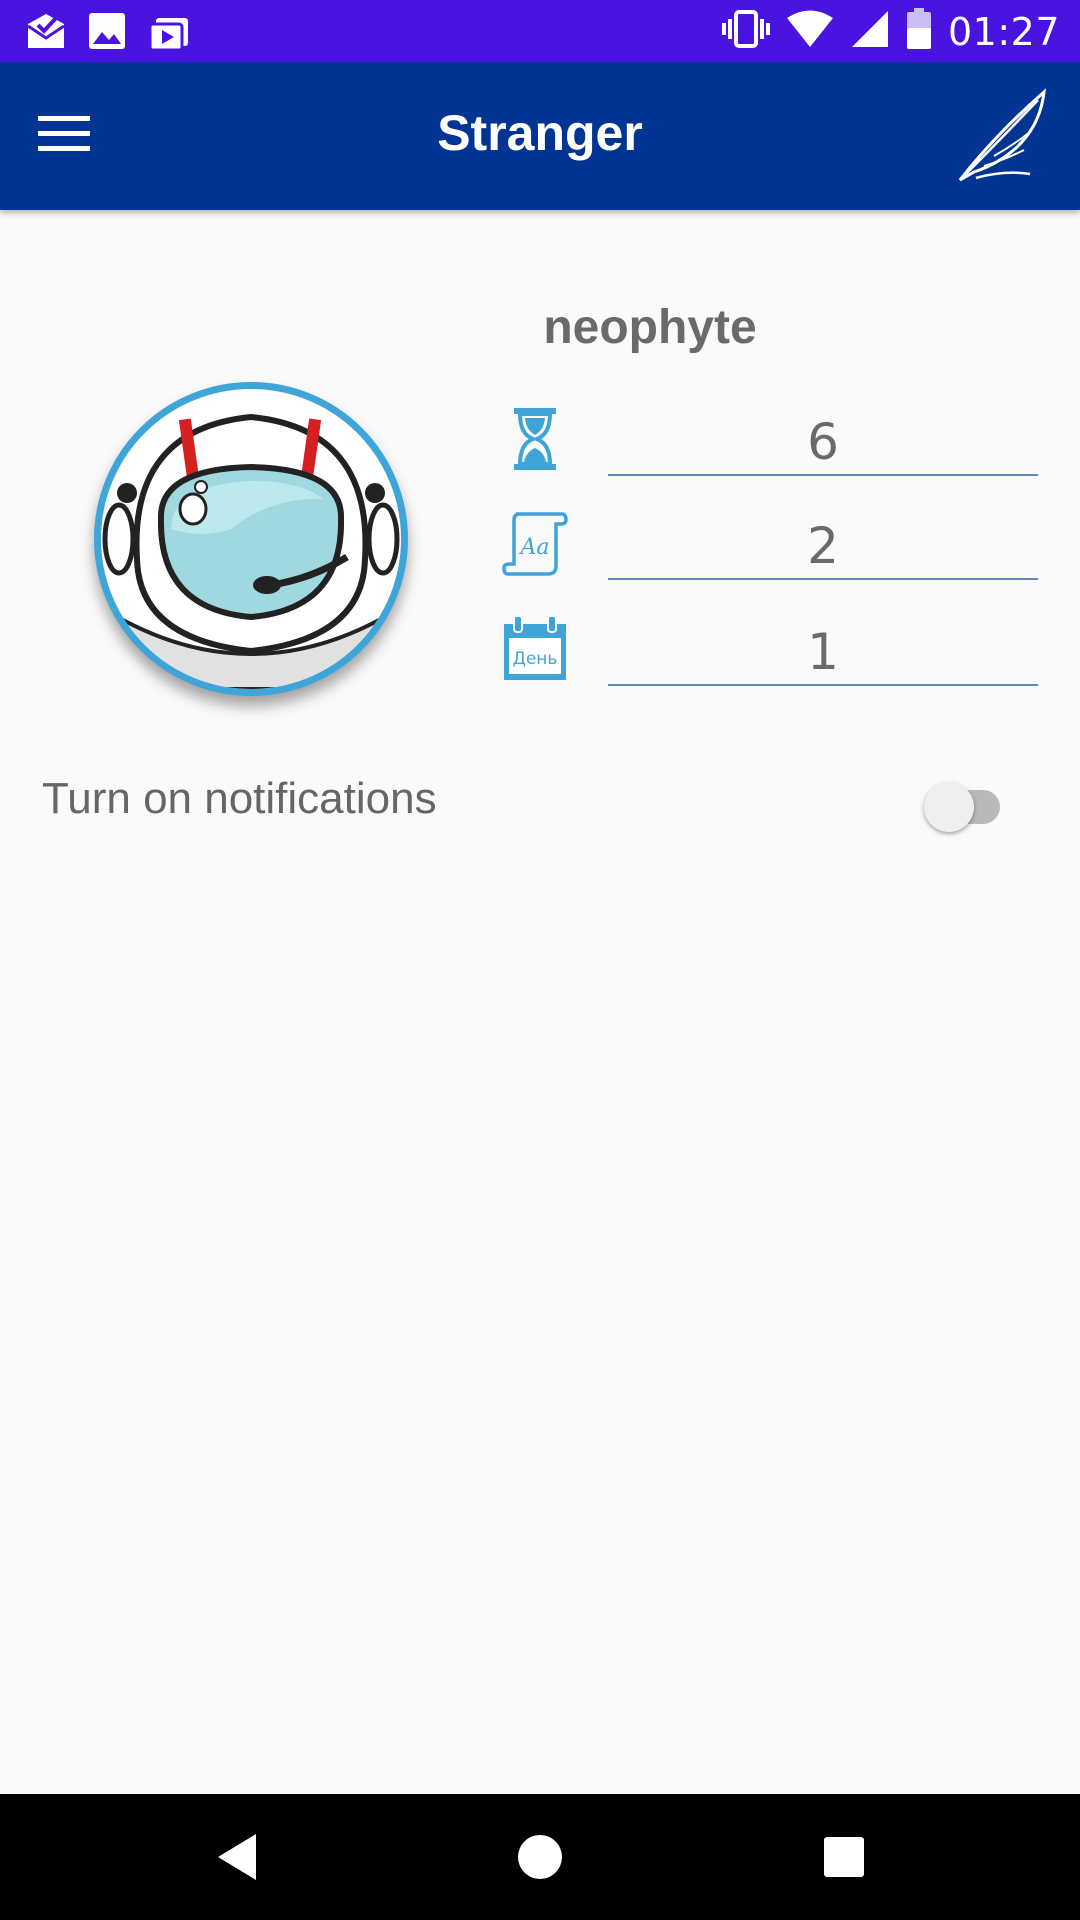 The height and width of the screenshot is (1920, 1080). What do you see at coordinates (540, 133) in the screenshot?
I see `page-title: Stranger` at bounding box center [540, 133].